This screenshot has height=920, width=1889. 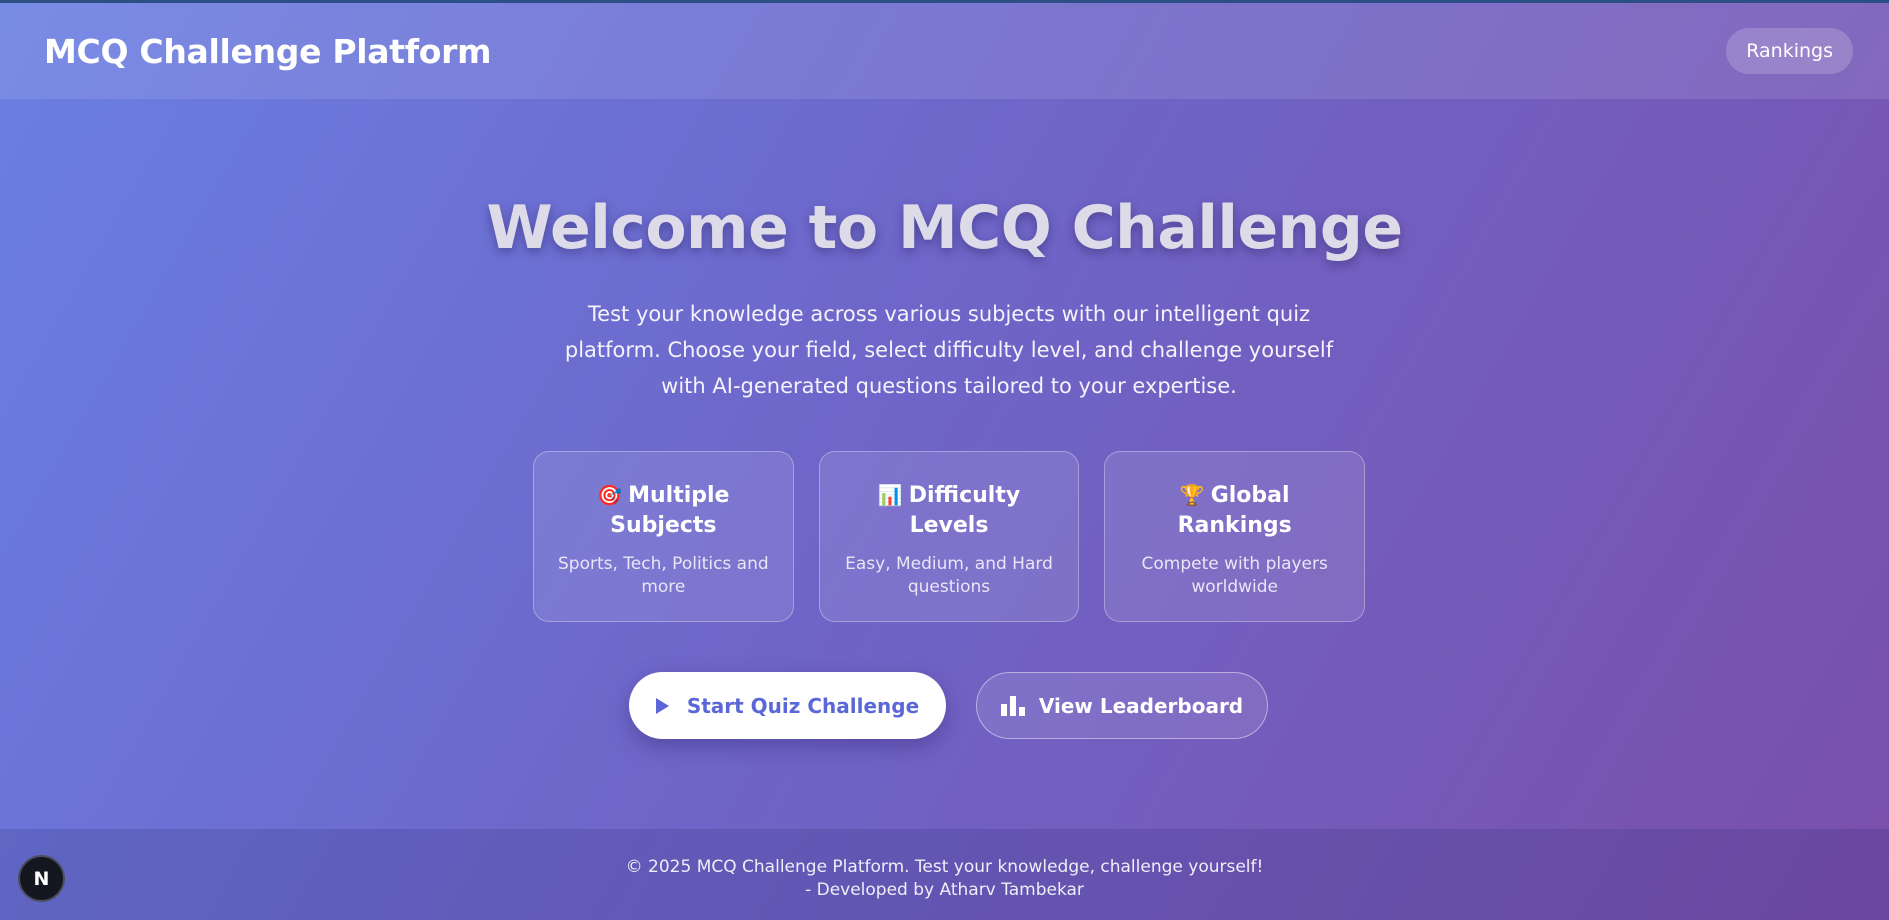 What do you see at coordinates (944, 51) in the screenshot?
I see `top-navbar: MCQ Challenge Platform Rankings` at bounding box center [944, 51].